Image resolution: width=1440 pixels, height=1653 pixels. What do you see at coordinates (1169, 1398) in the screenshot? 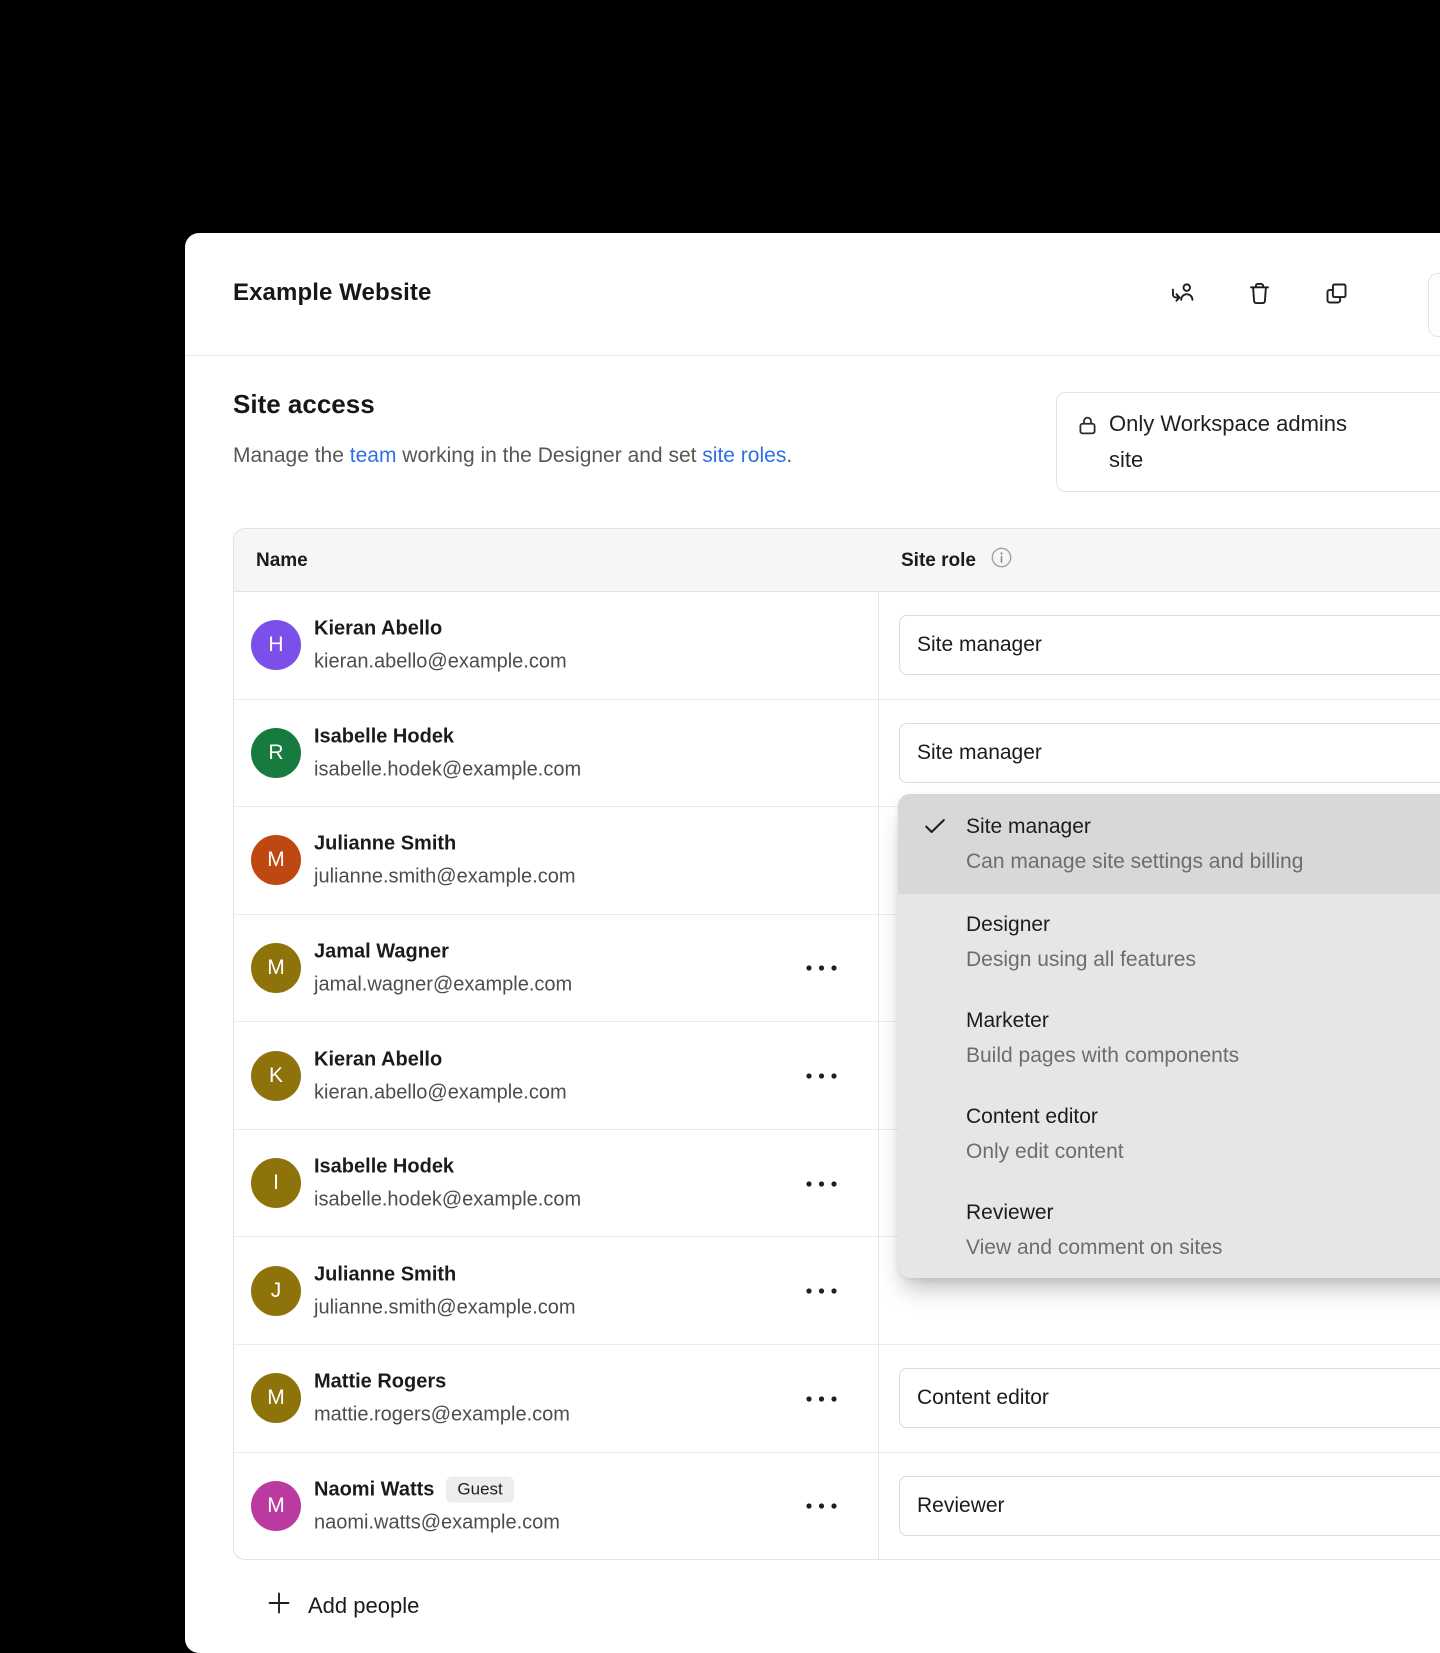
I see `role-select: Content editor` at bounding box center [1169, 1398].